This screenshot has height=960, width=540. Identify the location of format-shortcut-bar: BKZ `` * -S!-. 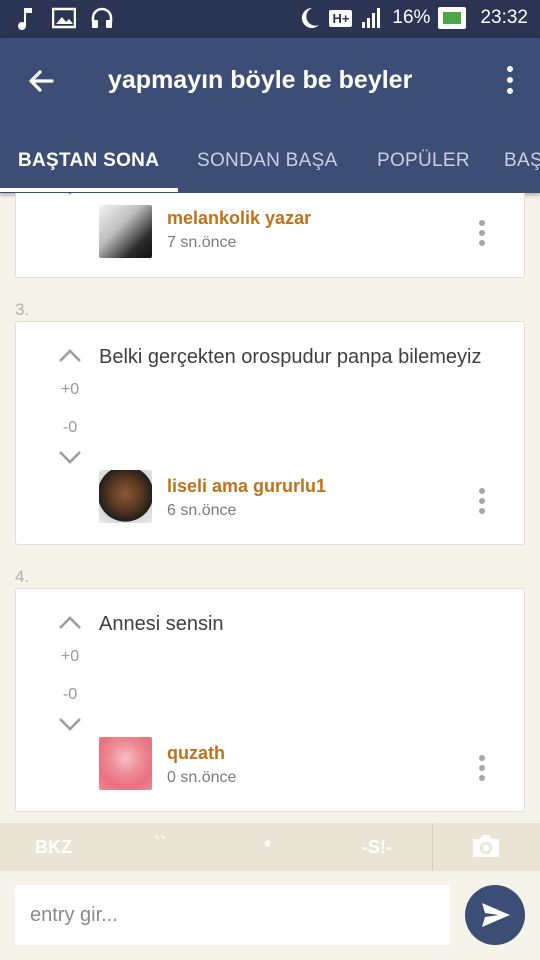
(270, 847).